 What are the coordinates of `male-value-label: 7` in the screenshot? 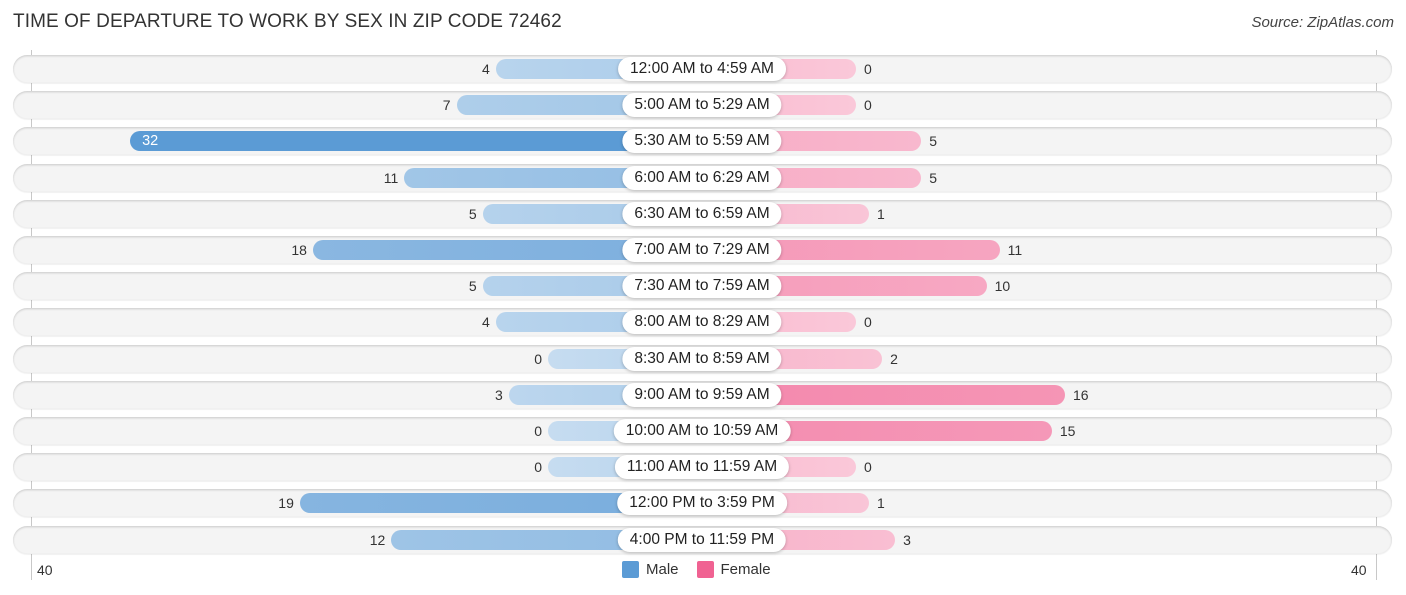 It's located at (446, 105).